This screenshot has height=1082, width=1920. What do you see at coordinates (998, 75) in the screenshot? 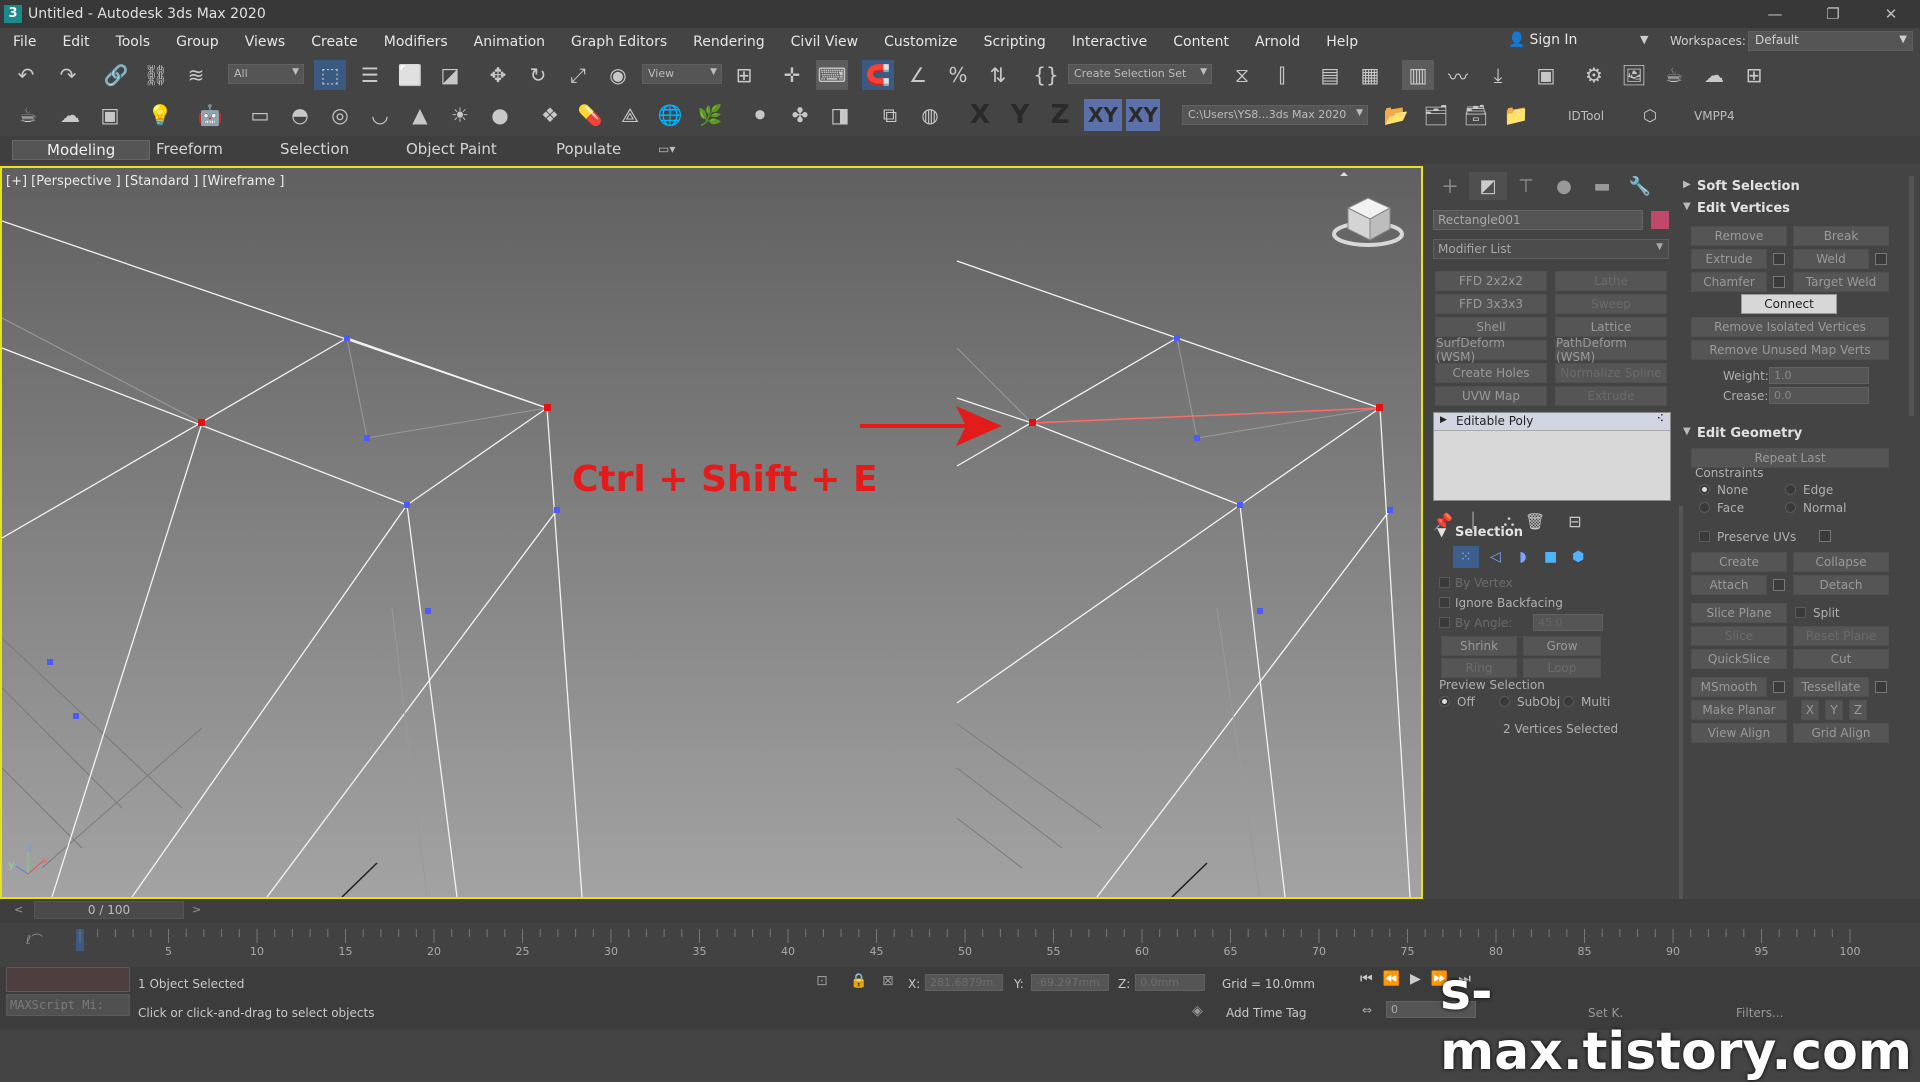
I see `spinner-snap-icon: ⇅` at bounding box center [998, 75].